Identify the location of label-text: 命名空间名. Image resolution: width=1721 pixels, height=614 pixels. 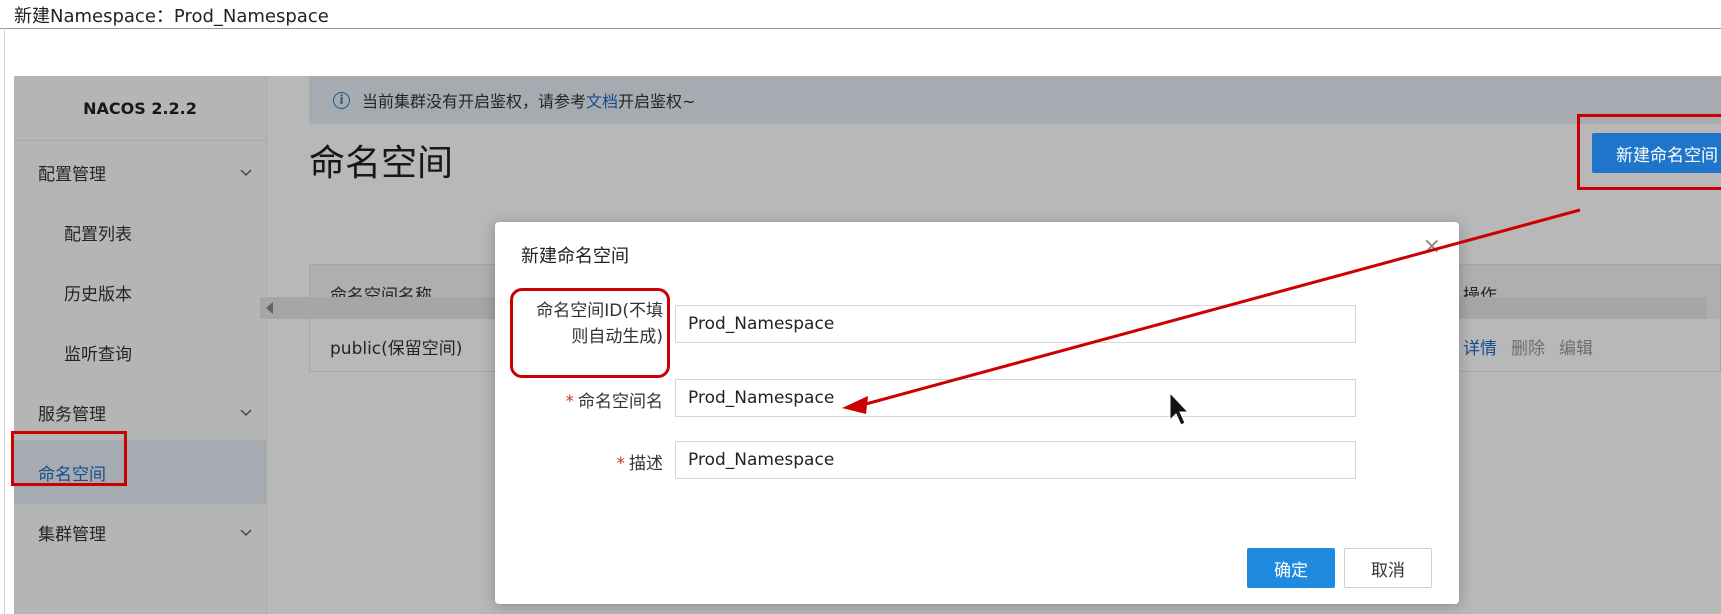
(620, 402).